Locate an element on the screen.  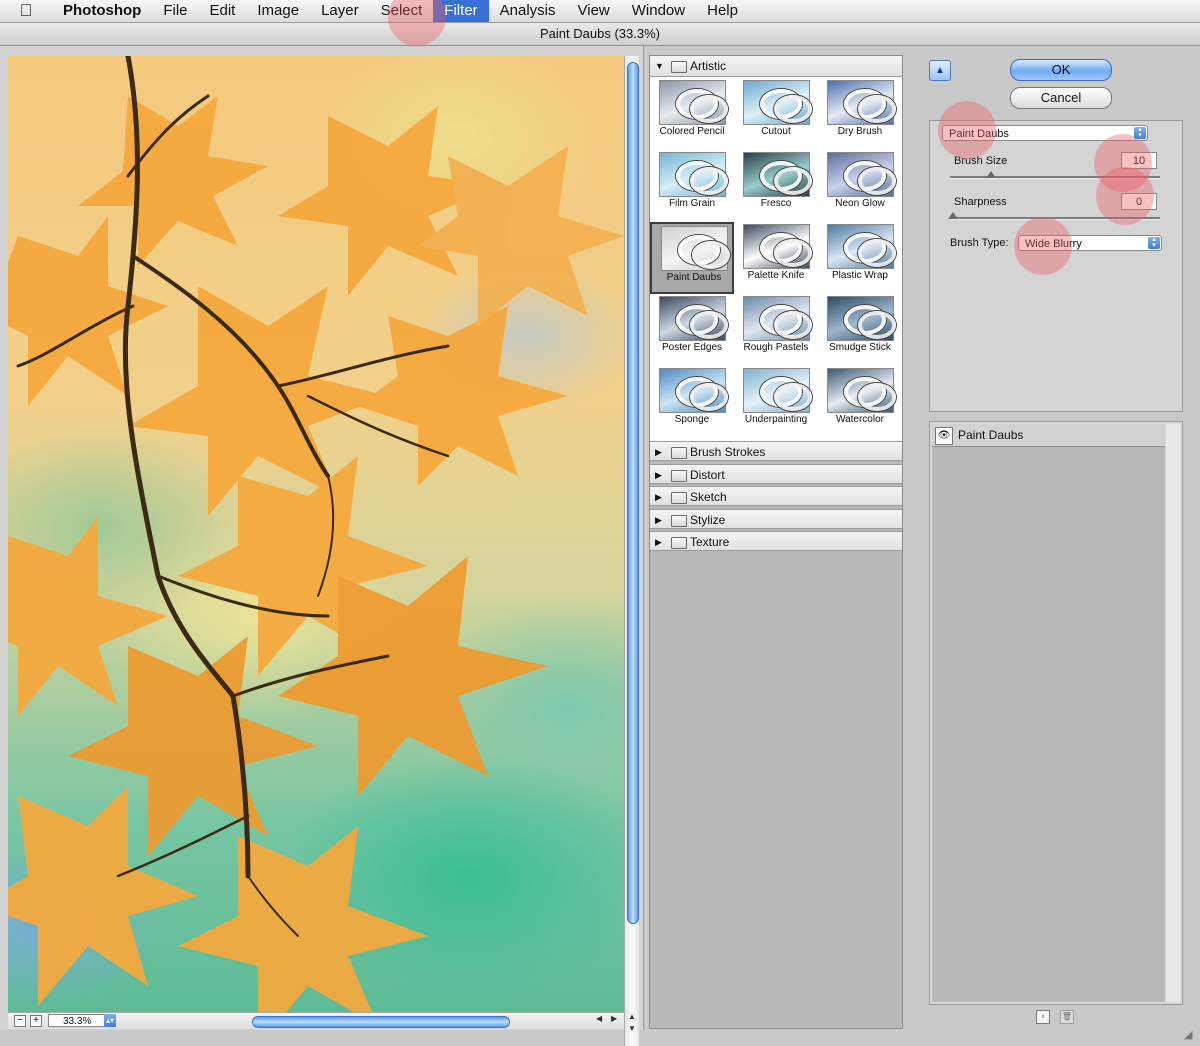
filter-thumb-palette-knife: Palette Knife is located at coordinates (776, 258).